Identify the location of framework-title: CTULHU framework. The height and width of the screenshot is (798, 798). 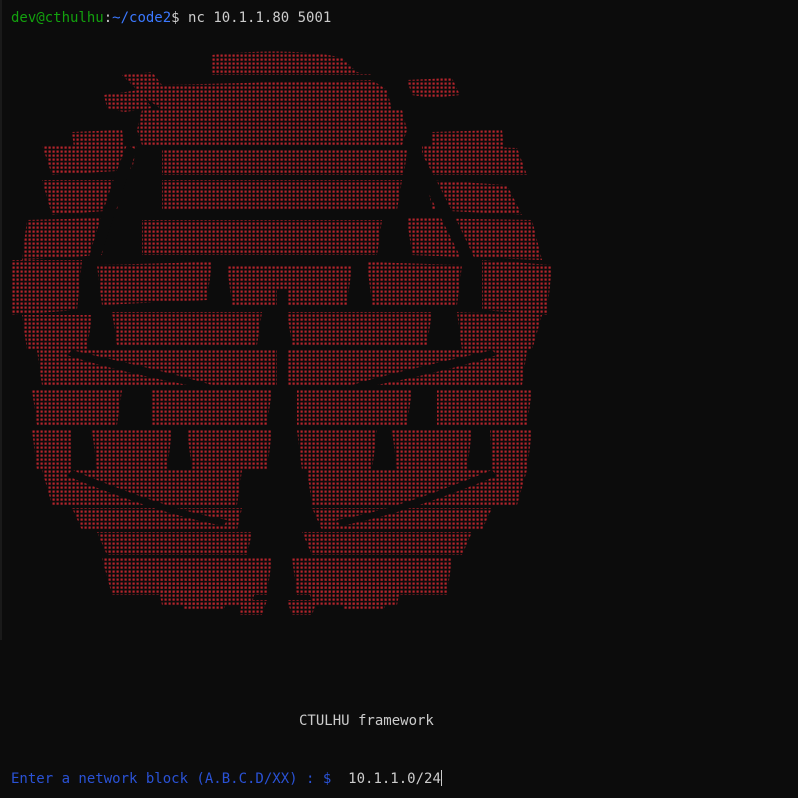
(366, 721).